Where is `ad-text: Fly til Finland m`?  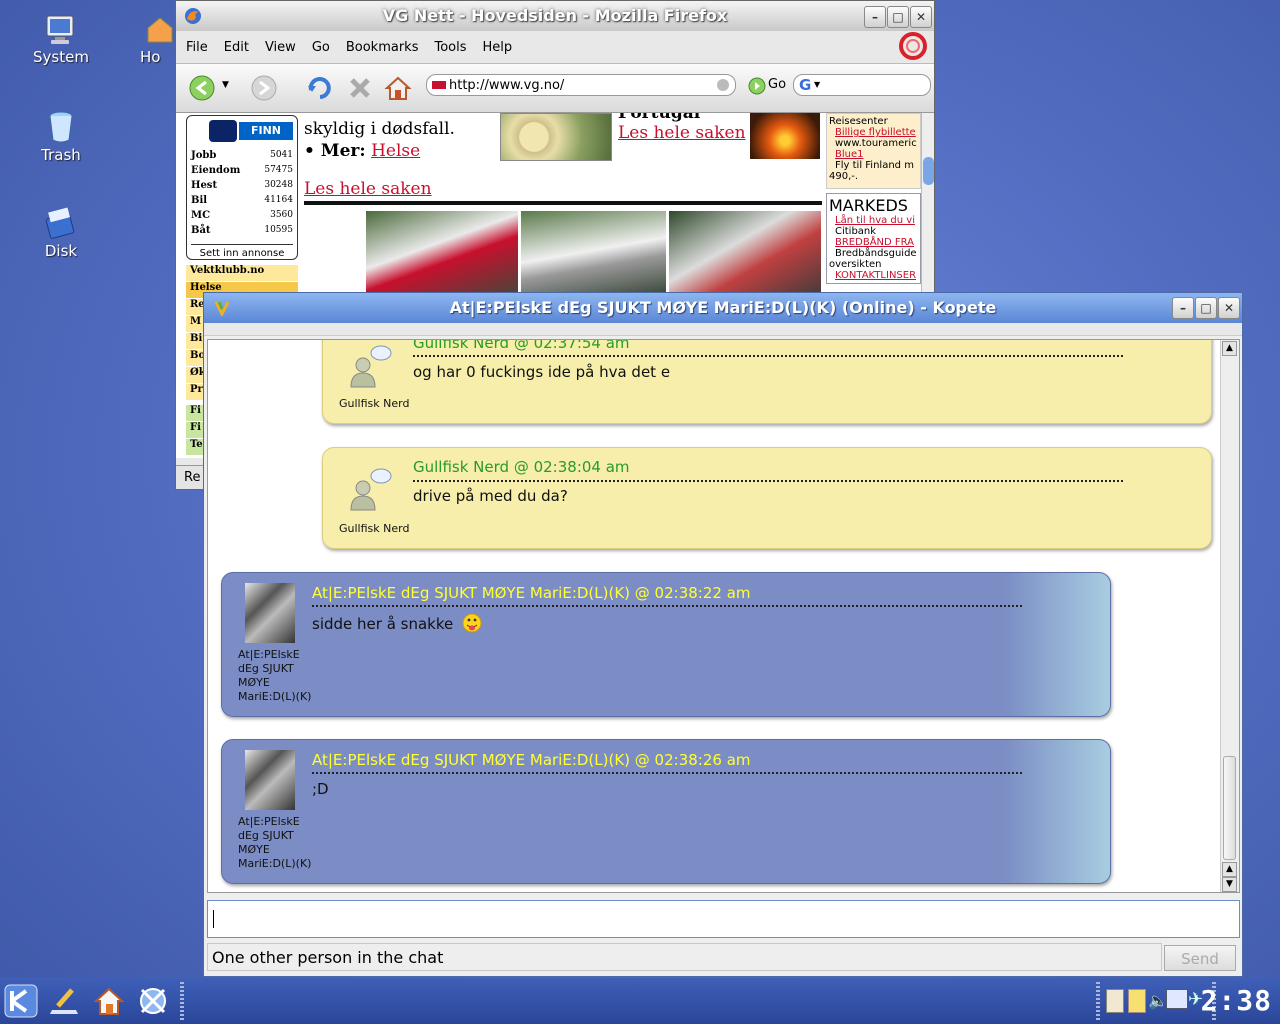
ad-text: Fly til Finland m is located at coordinates (874, 165).